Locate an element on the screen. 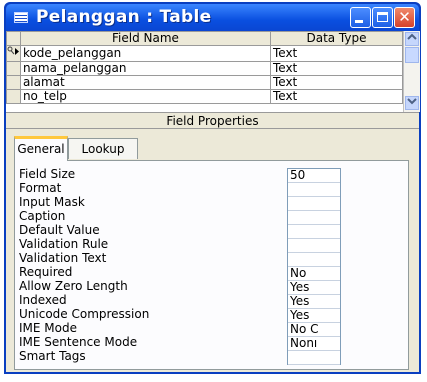  property-values-column: 50 No Yes Yes Yes No C Nonı is located at coordinates (314, 266).